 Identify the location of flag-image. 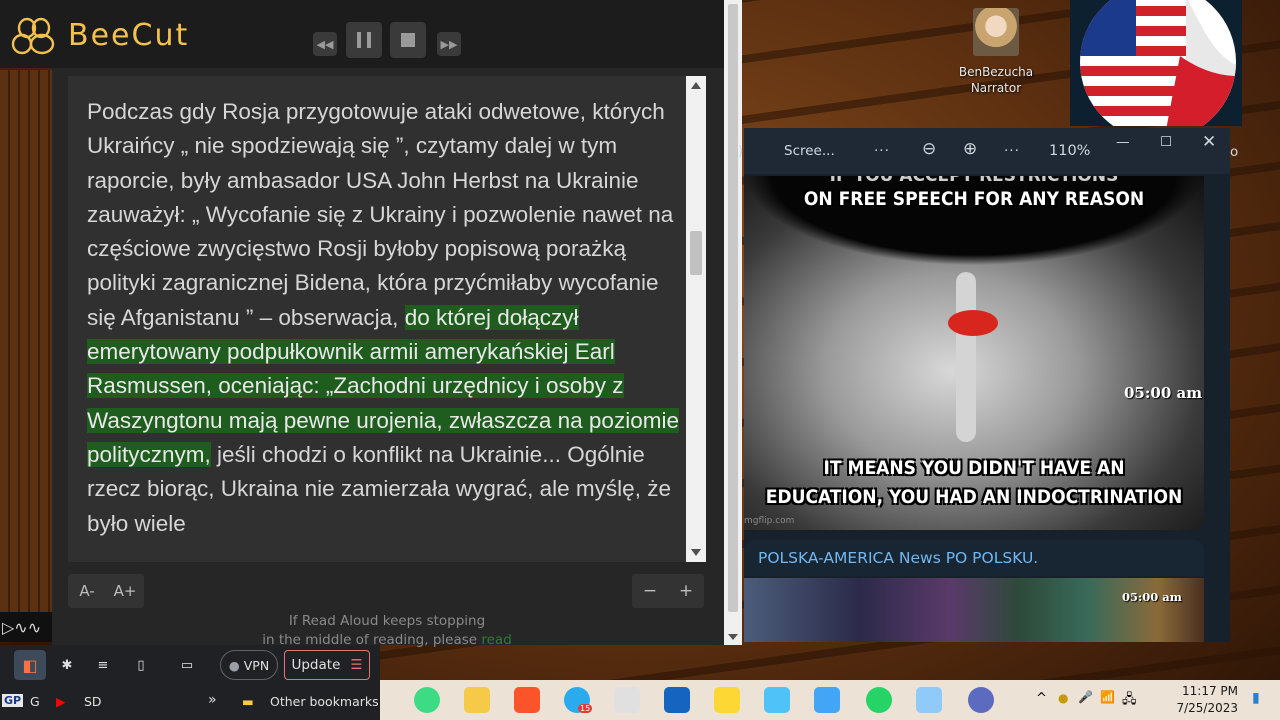
(1156, 63).